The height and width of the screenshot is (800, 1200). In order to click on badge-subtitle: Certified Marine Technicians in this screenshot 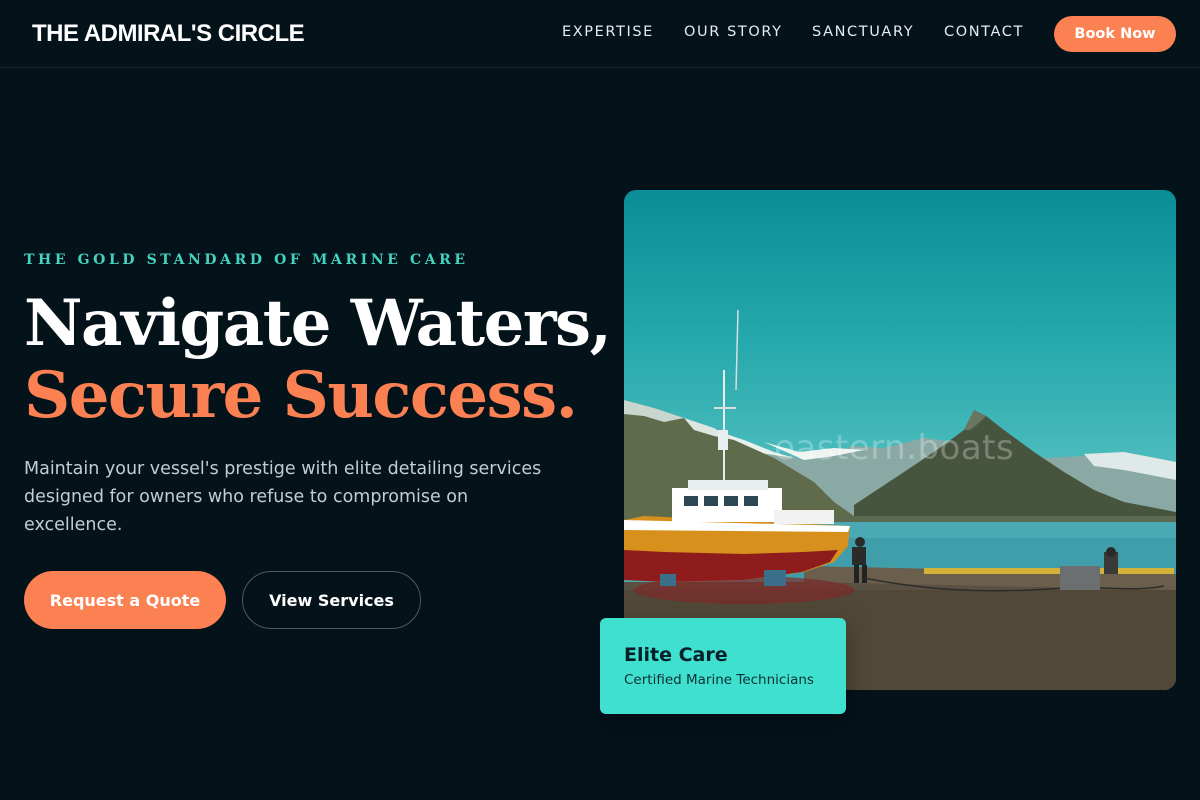, I will do `click(719, 680)`.